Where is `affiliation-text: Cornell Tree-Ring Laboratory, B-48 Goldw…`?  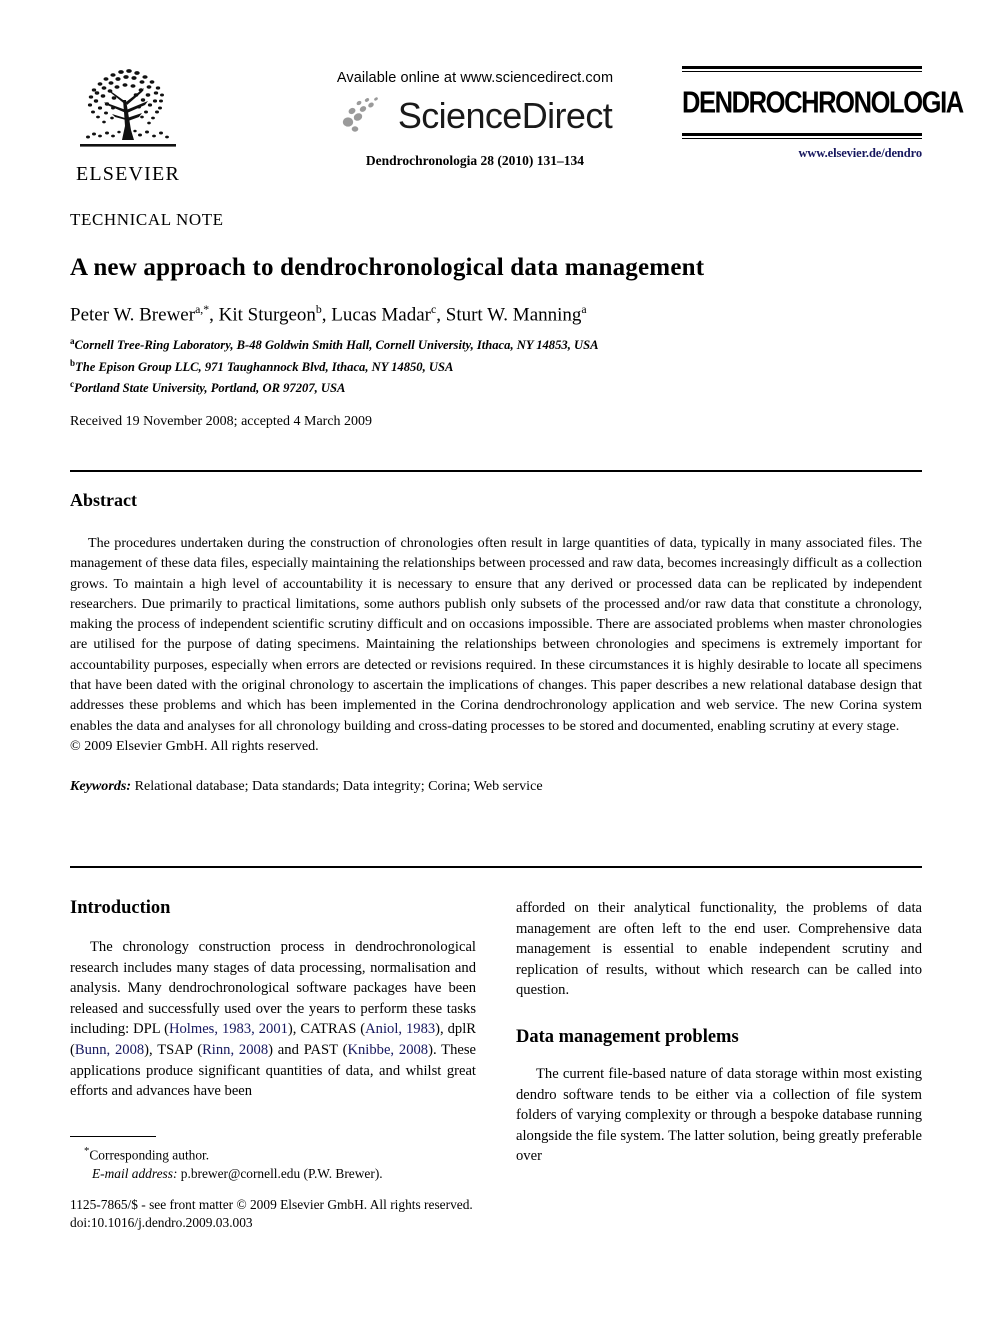
affiliation-text: Cornell Tree-Ring Laboratory, B-48 Goldw… is located at coordinates (336, 345).